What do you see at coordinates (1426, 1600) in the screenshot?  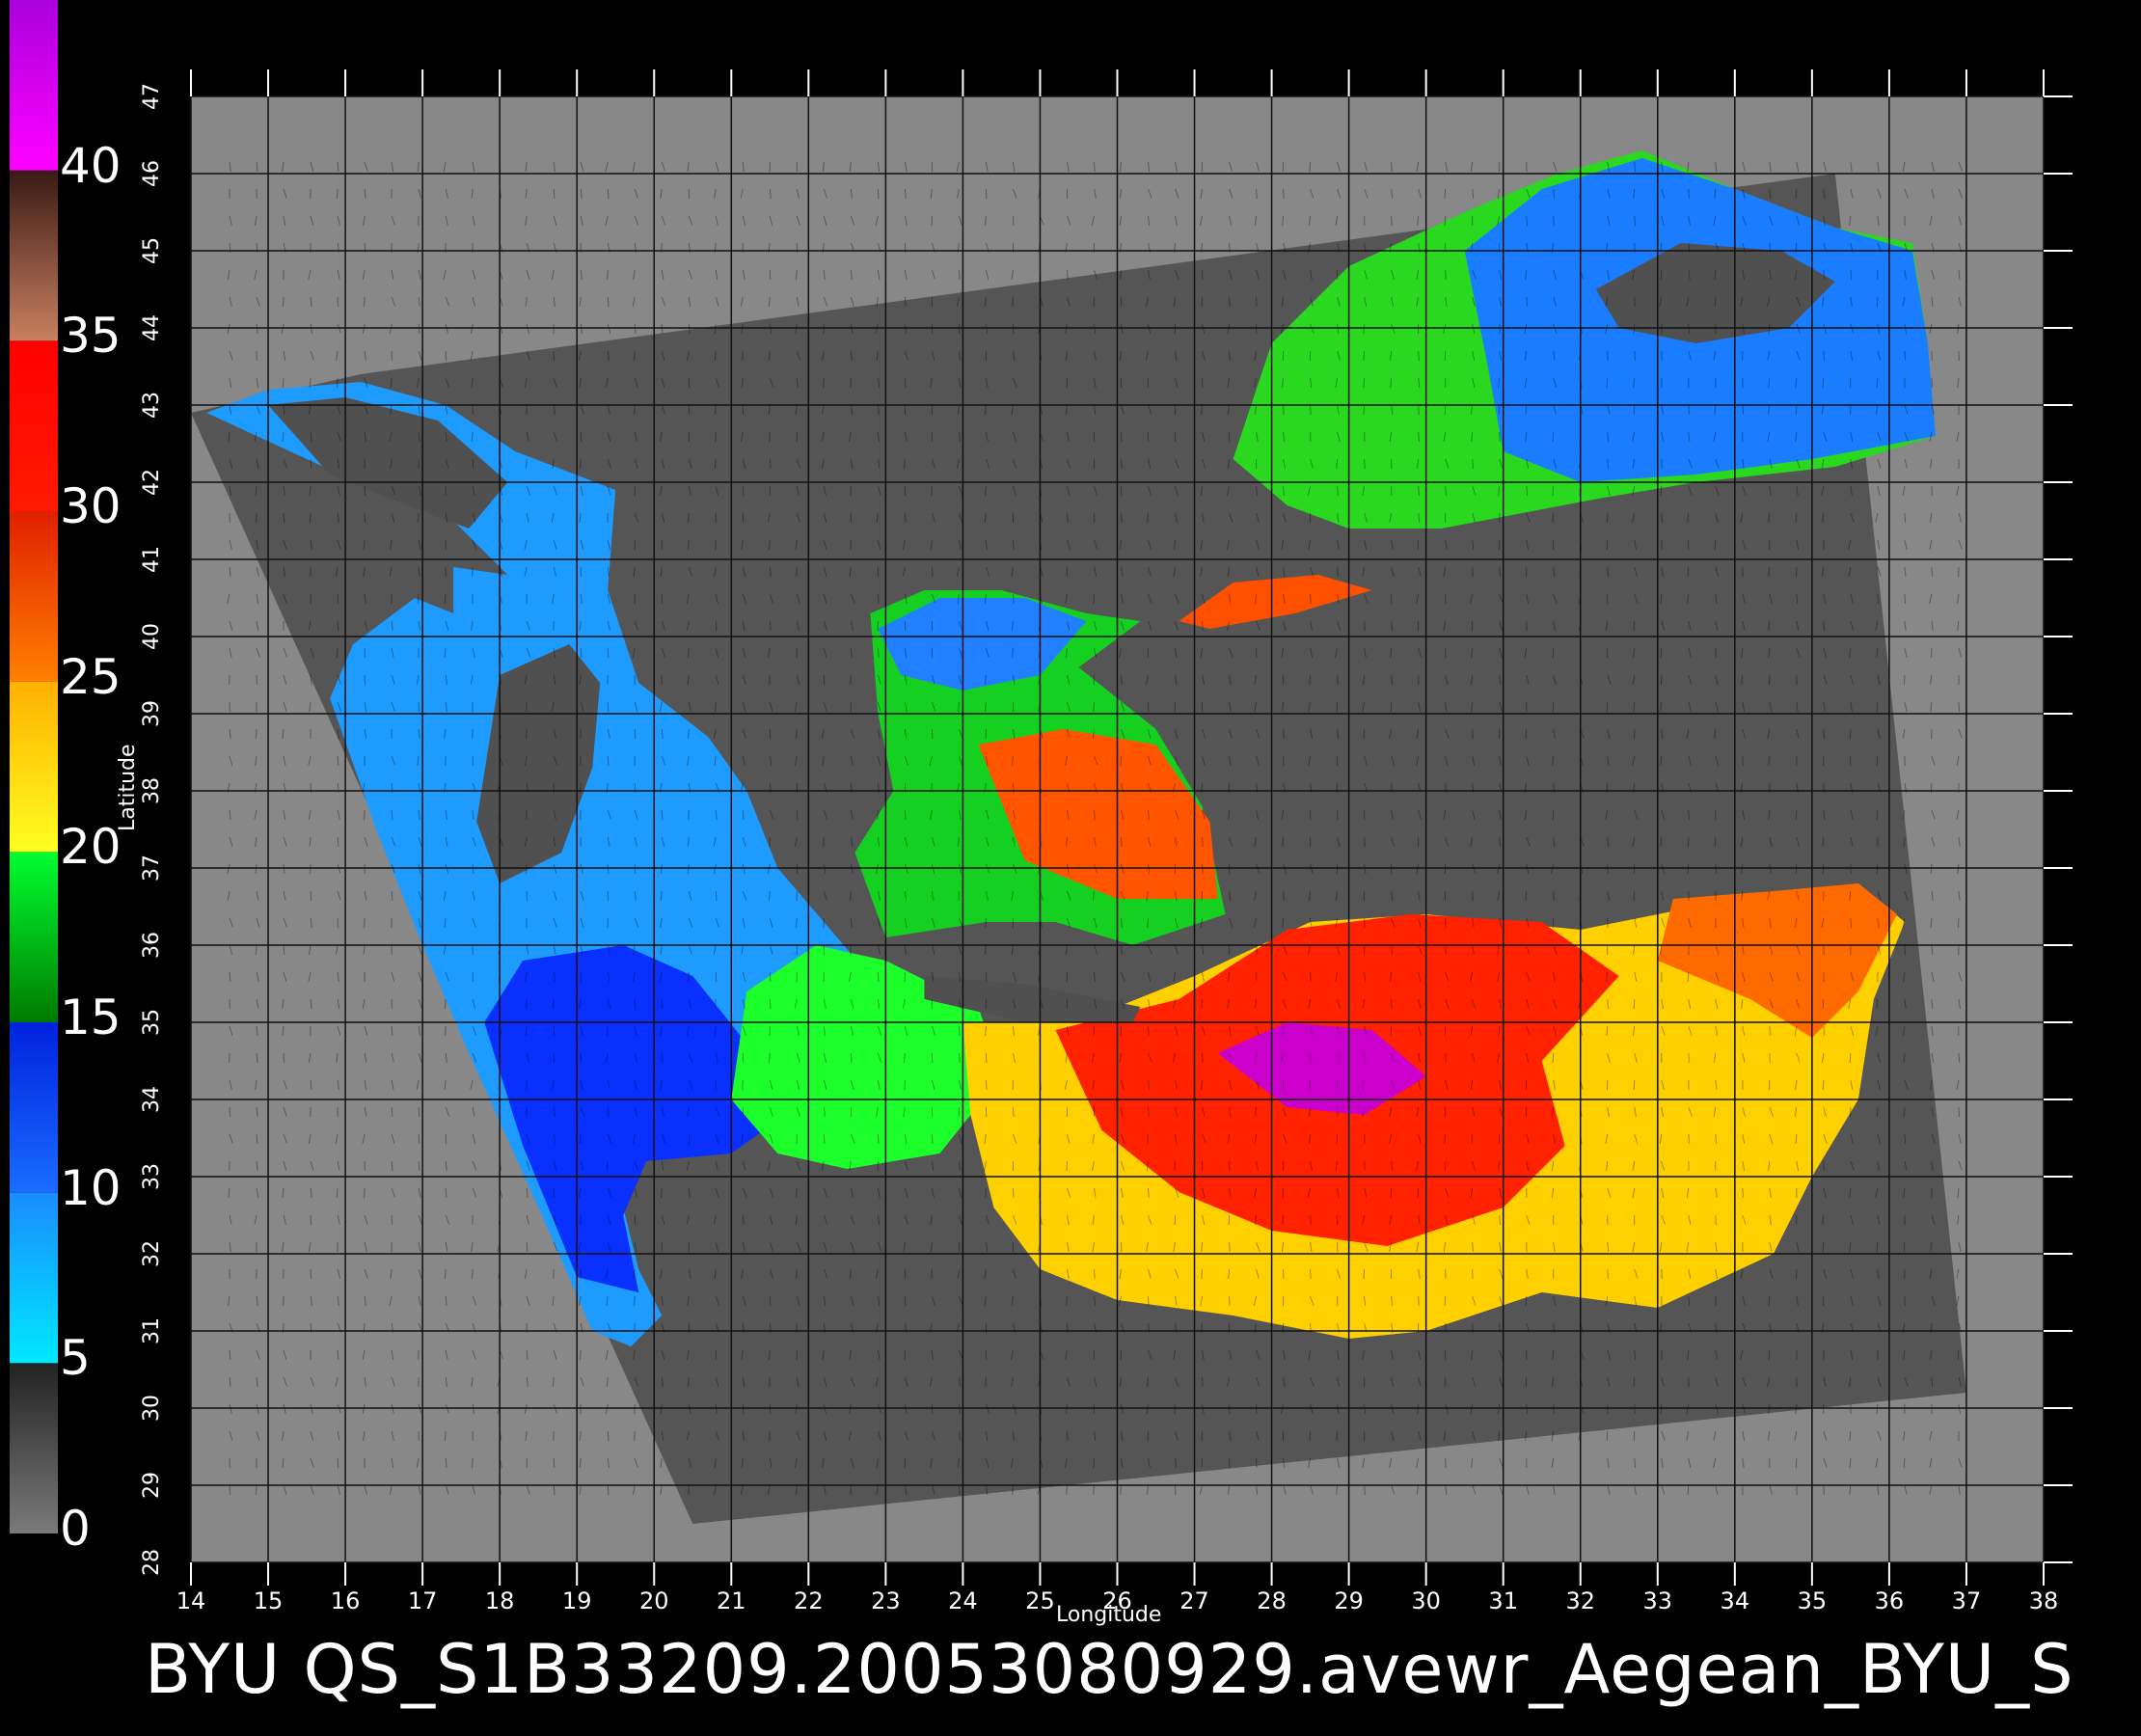 I see `x-tick-label: 30` at bounding box center [1426, 1600].